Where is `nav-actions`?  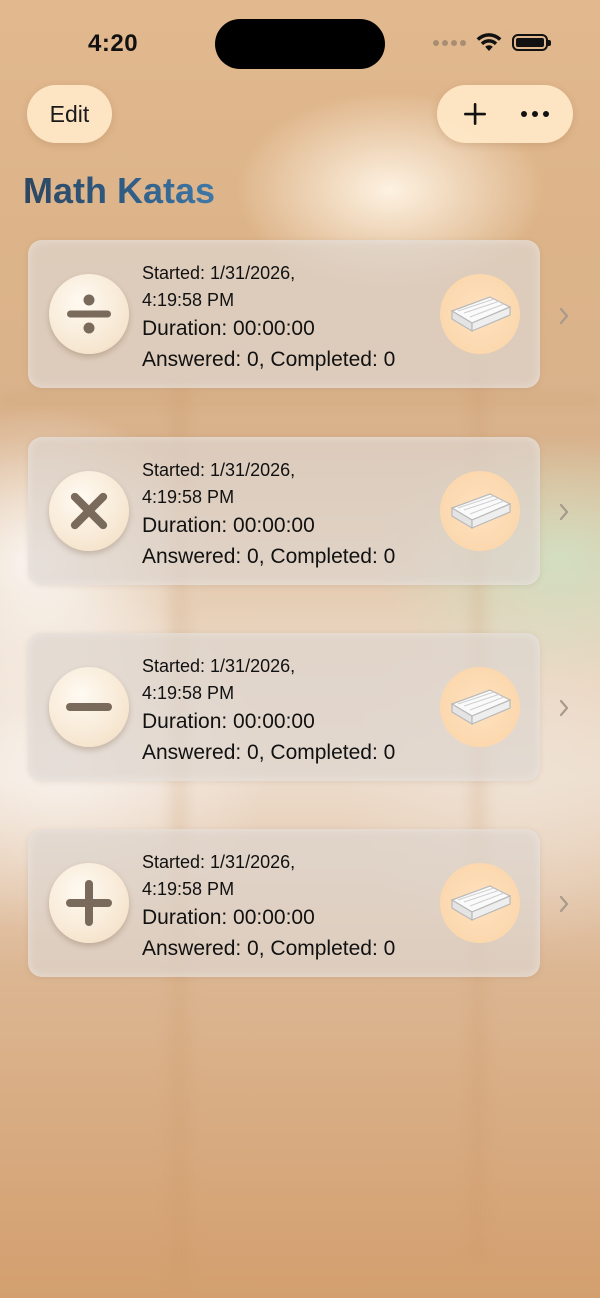
nav-actions is located at coordinates (505, 114).